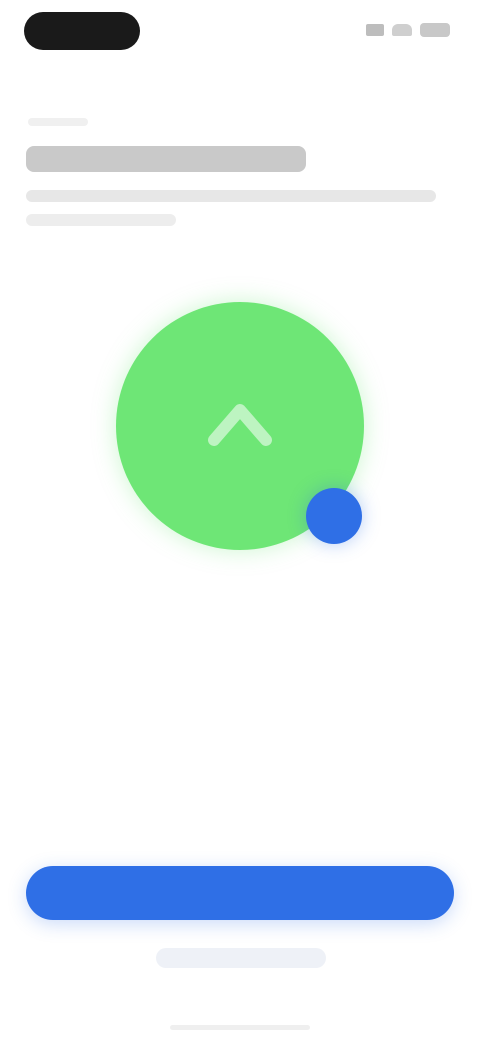 The image size is (480, 1040). I want to click on battery-icon, so click(435, 30).